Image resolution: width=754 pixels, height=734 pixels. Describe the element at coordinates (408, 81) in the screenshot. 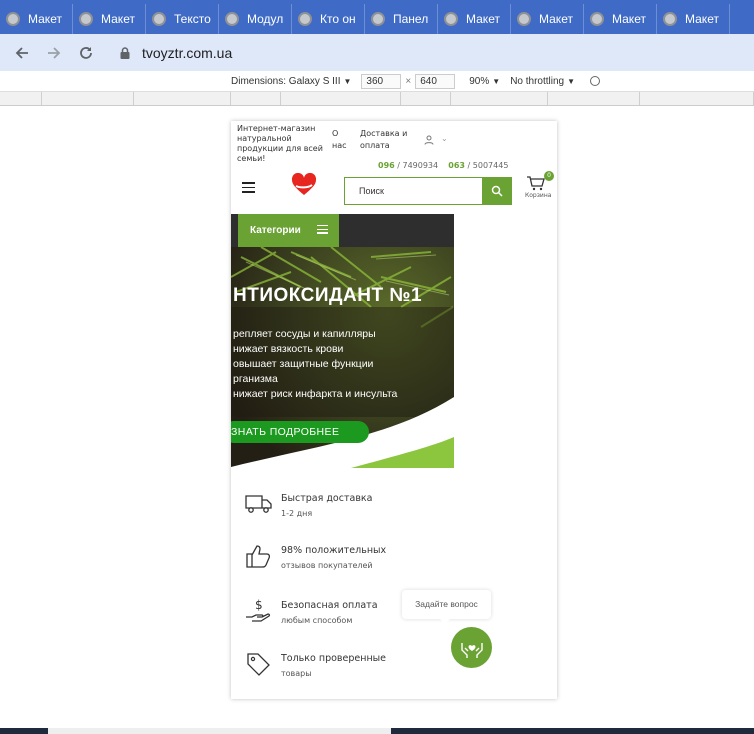

I see `times-sign: ×` at that location.